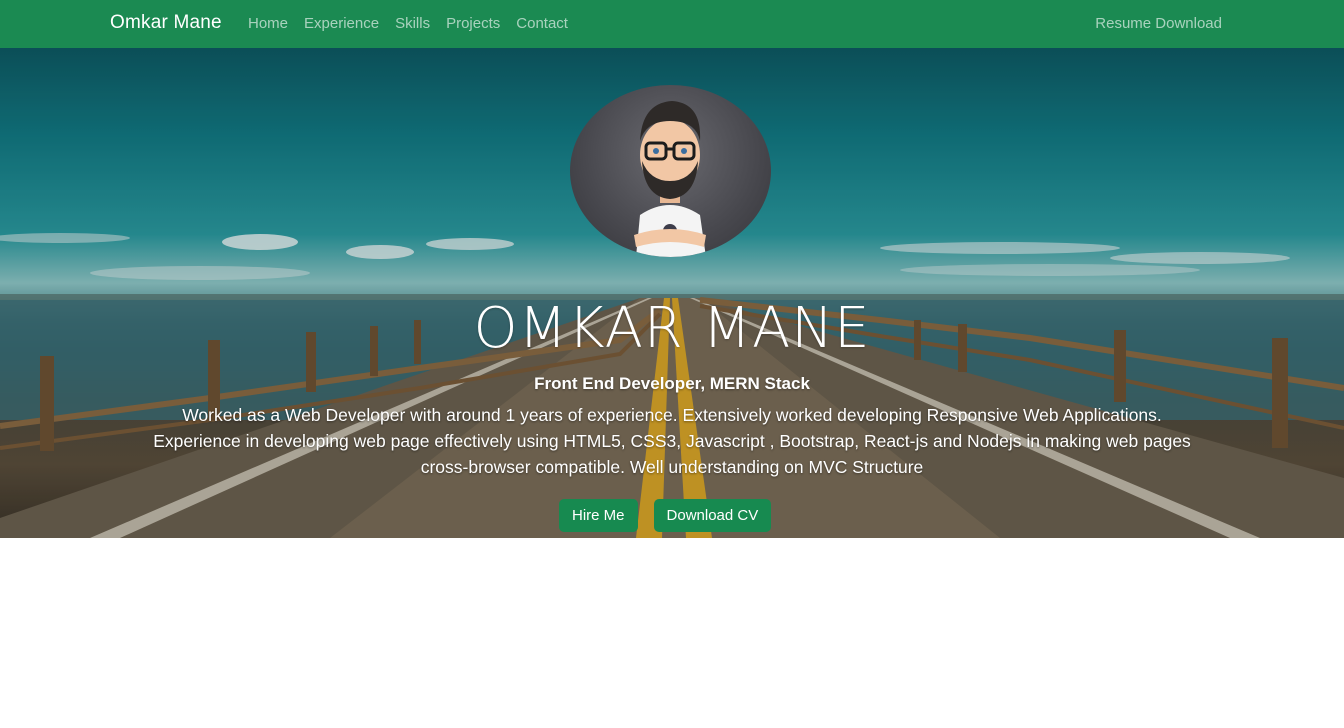  What do you see at coordinates (1158, 23) in the screenshot?
I see `resume-download-link: Resume Download` at bounding box center [1158, 23].